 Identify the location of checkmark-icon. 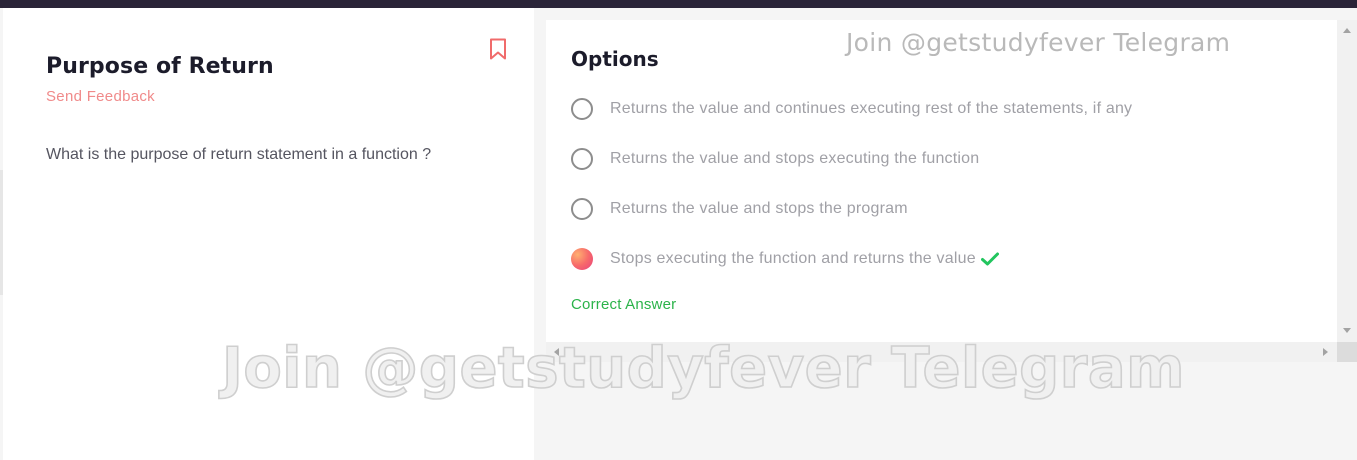
(989, 259).